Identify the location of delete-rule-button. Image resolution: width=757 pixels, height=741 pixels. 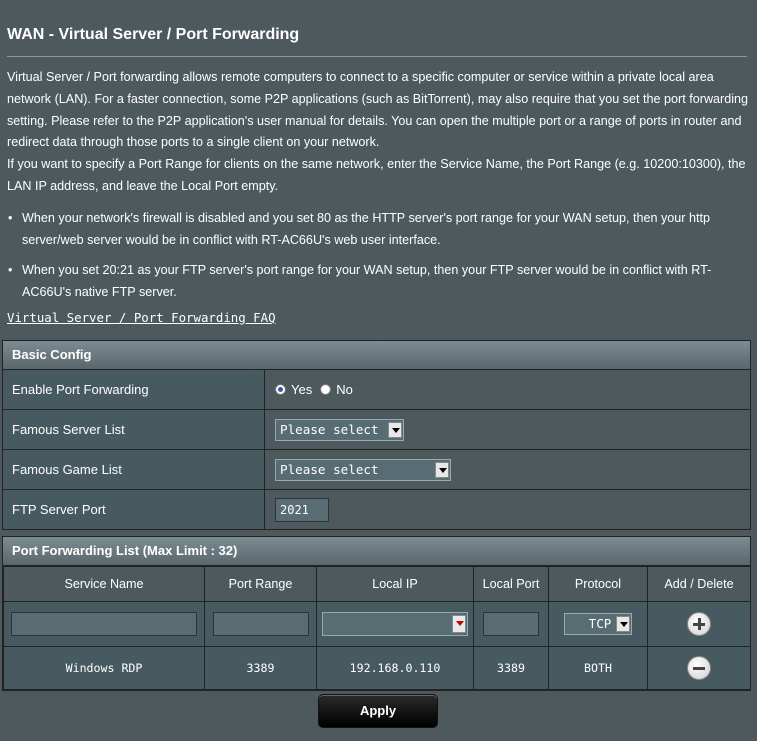
(699, 668).